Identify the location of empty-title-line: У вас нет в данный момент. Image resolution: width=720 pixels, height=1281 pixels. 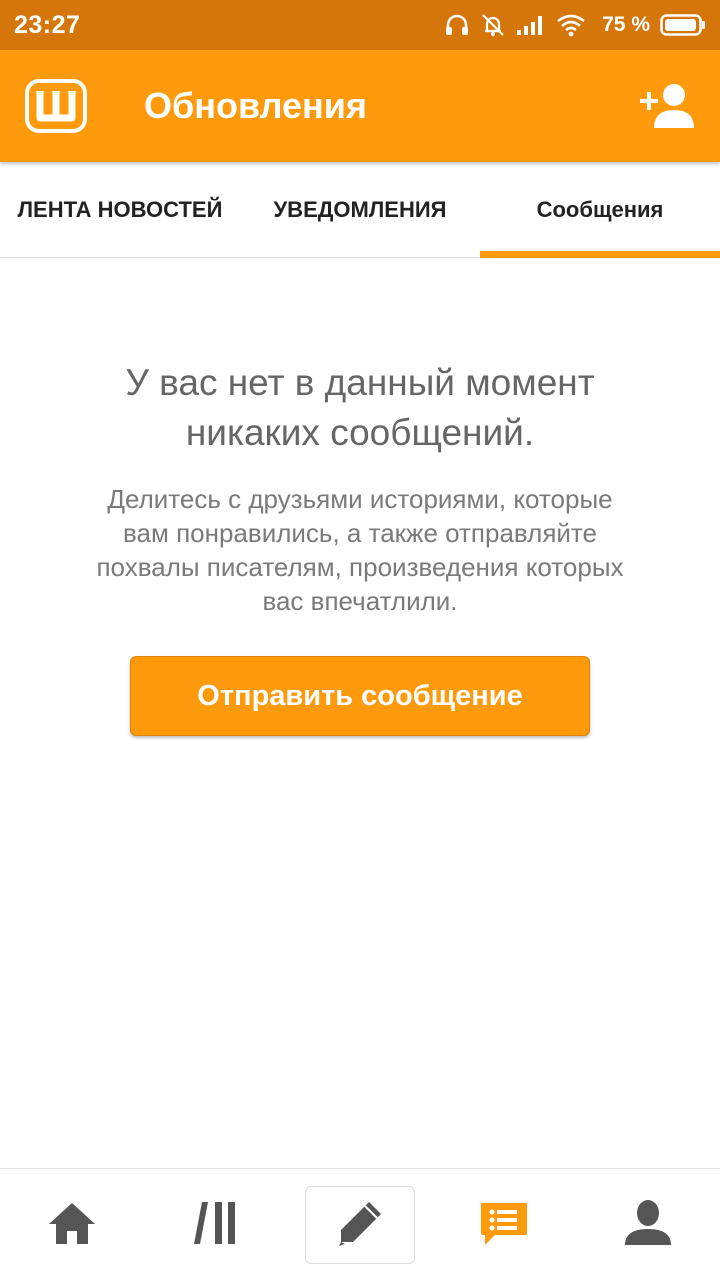
(360, 382).